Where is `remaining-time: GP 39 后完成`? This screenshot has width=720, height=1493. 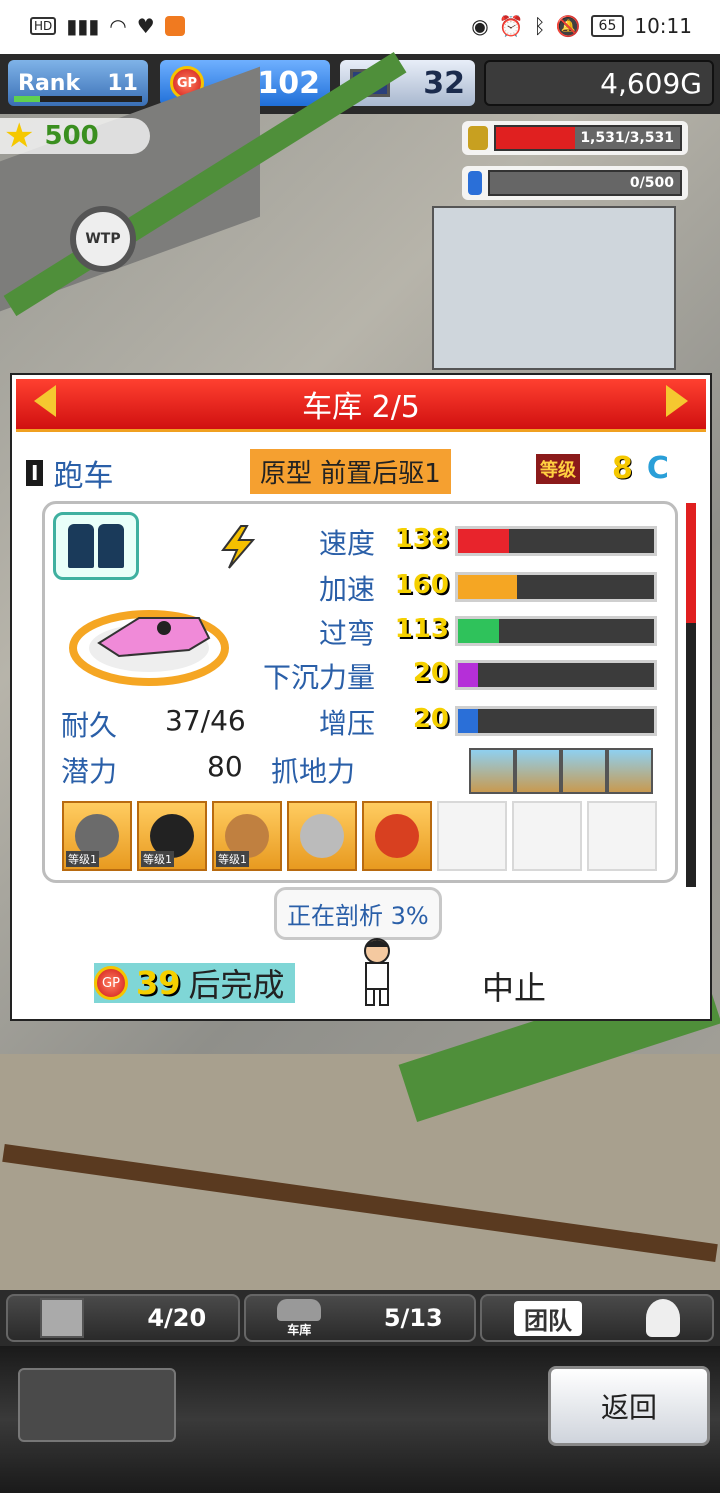
remaining-time: GP 39 后完成 is located at coordinates (194, 983).